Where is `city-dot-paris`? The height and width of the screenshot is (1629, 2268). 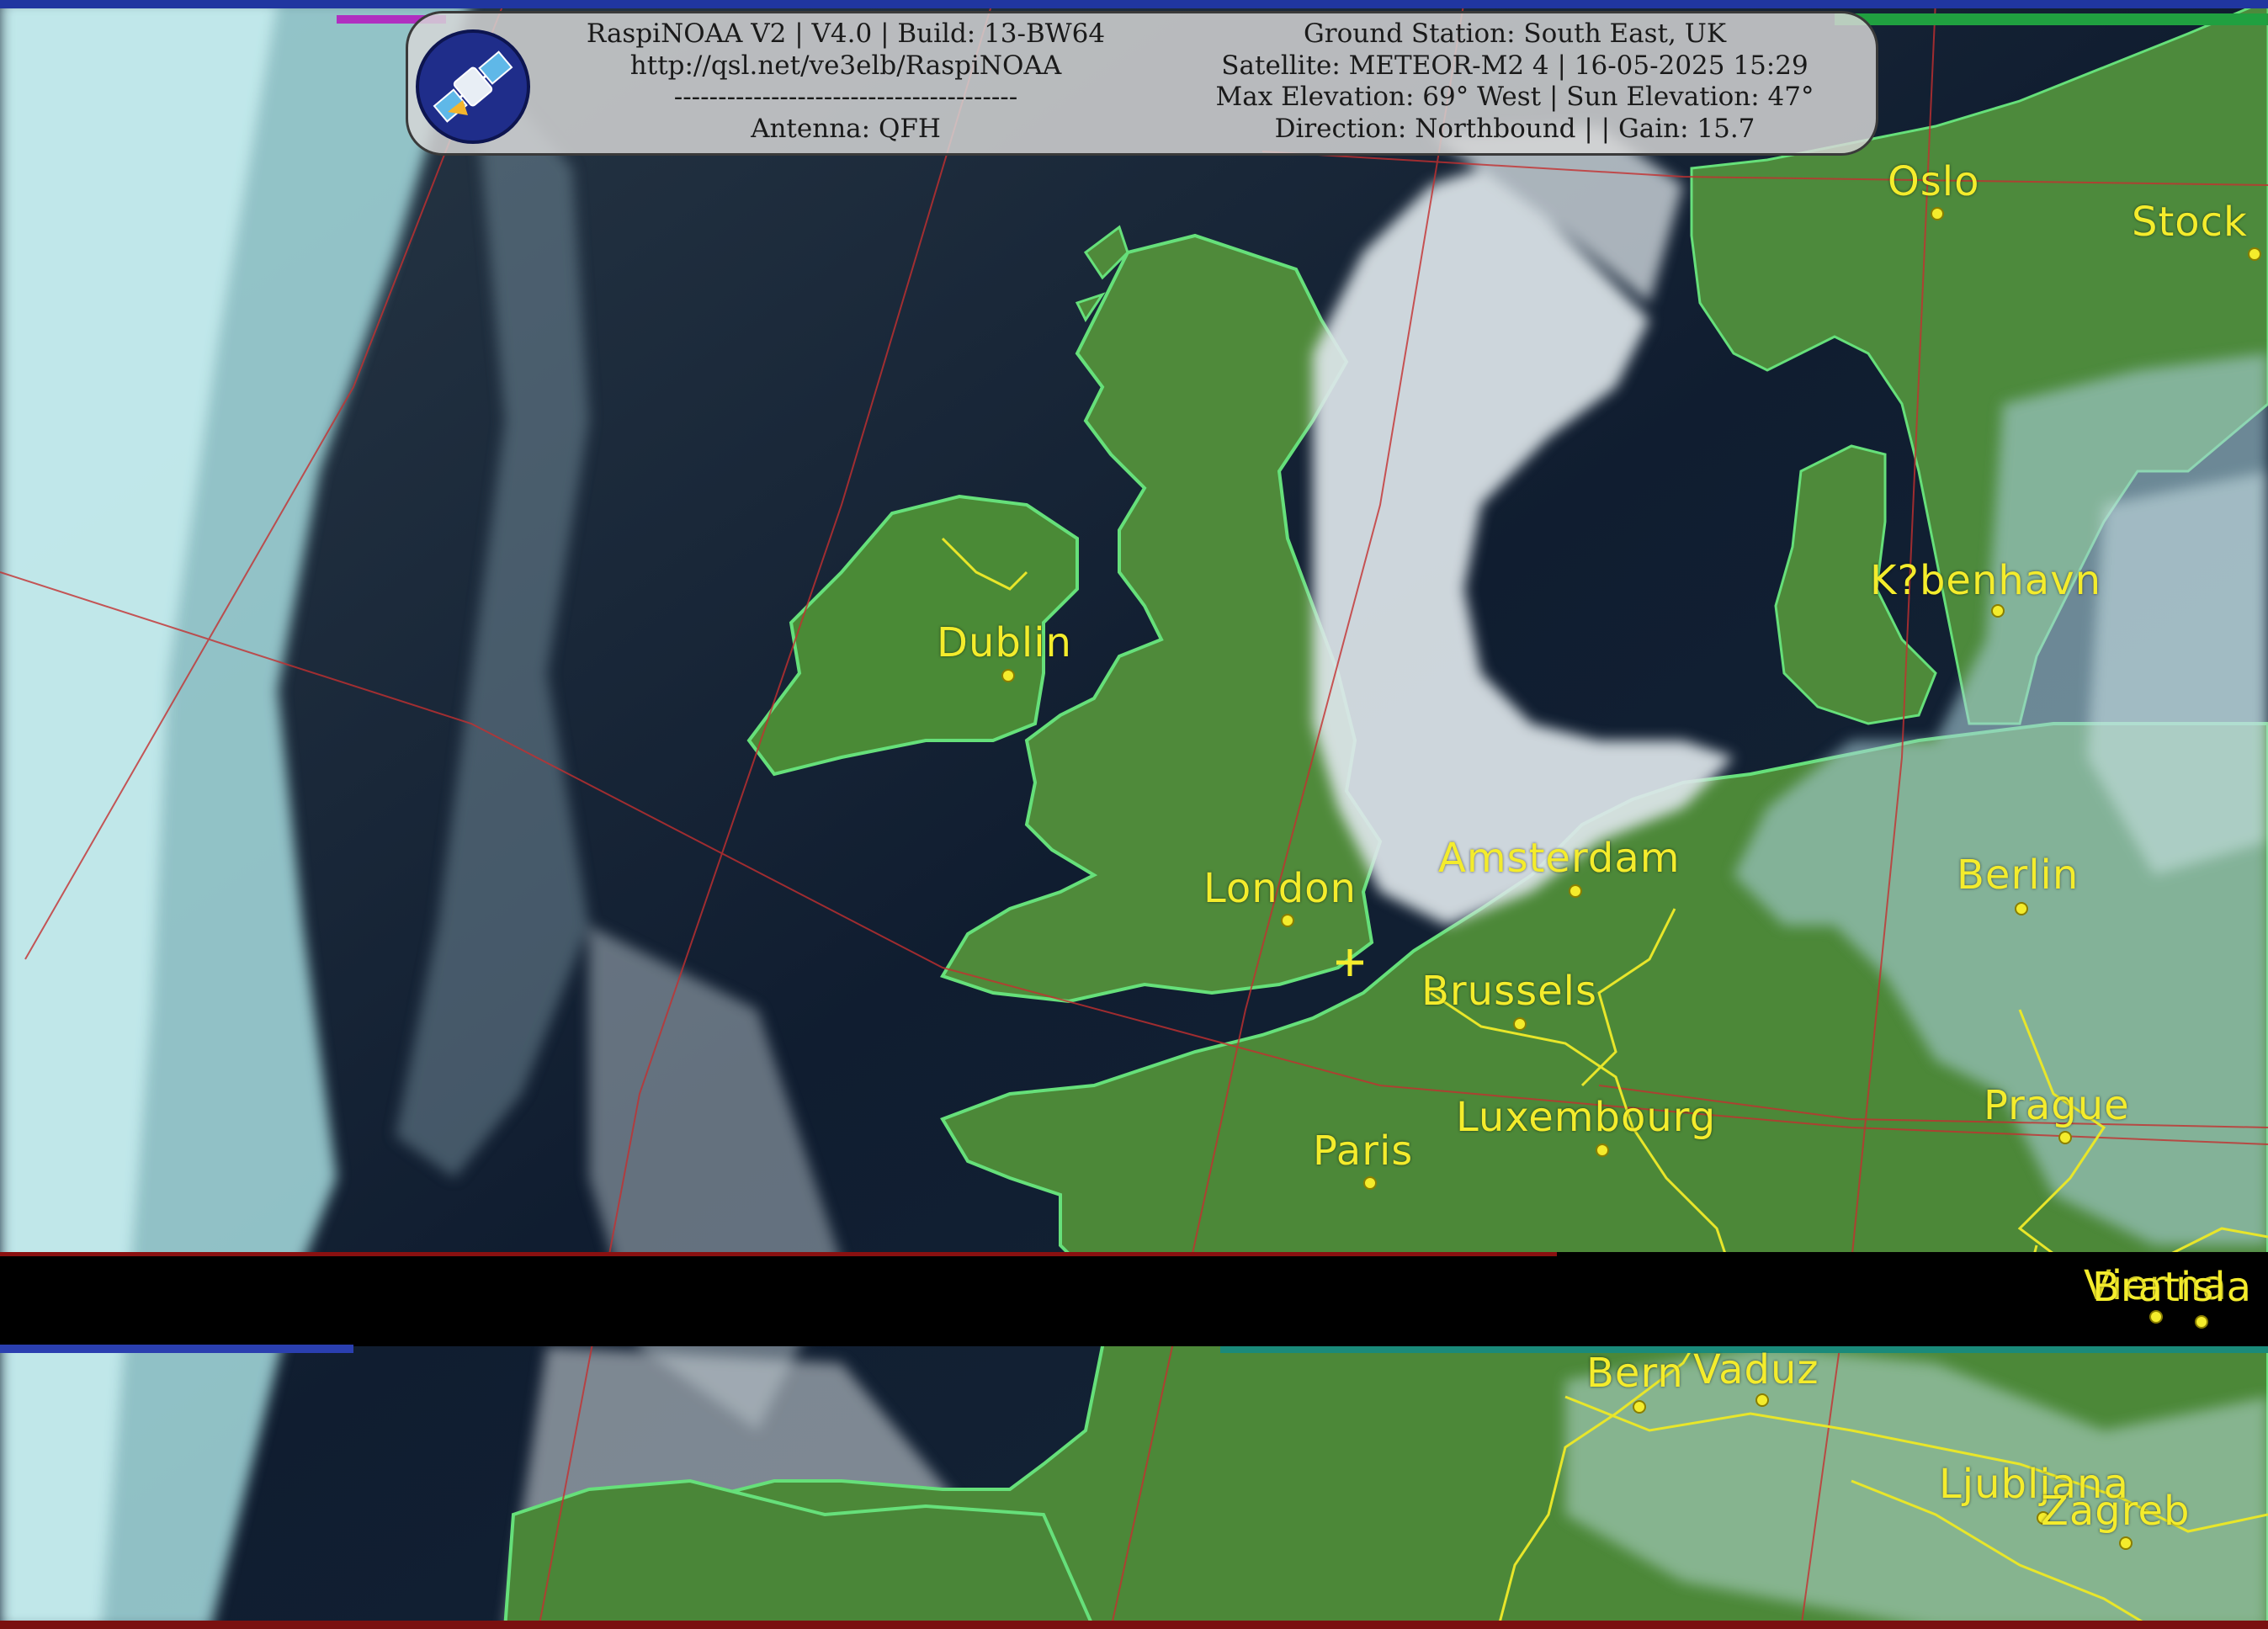 city-dot-paris is located at coordinates (1370, 1183).